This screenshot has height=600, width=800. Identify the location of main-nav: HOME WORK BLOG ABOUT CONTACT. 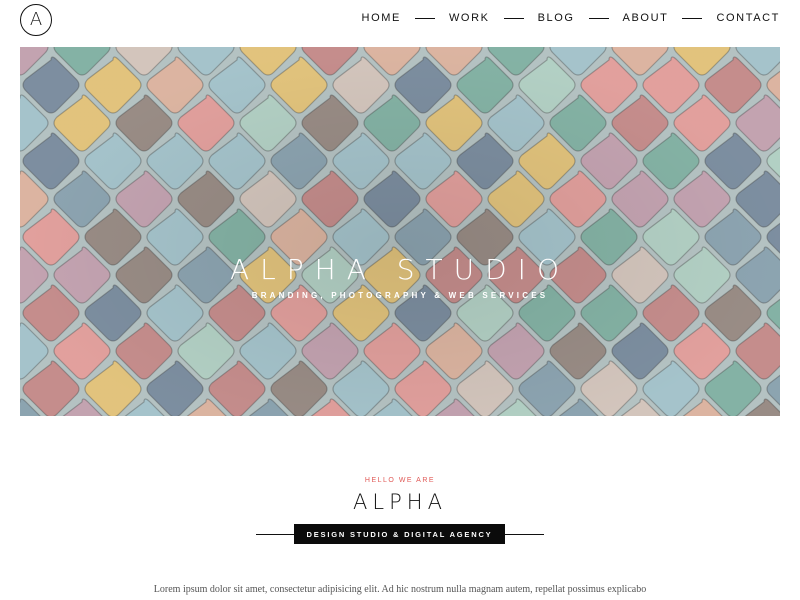
(571, 18).